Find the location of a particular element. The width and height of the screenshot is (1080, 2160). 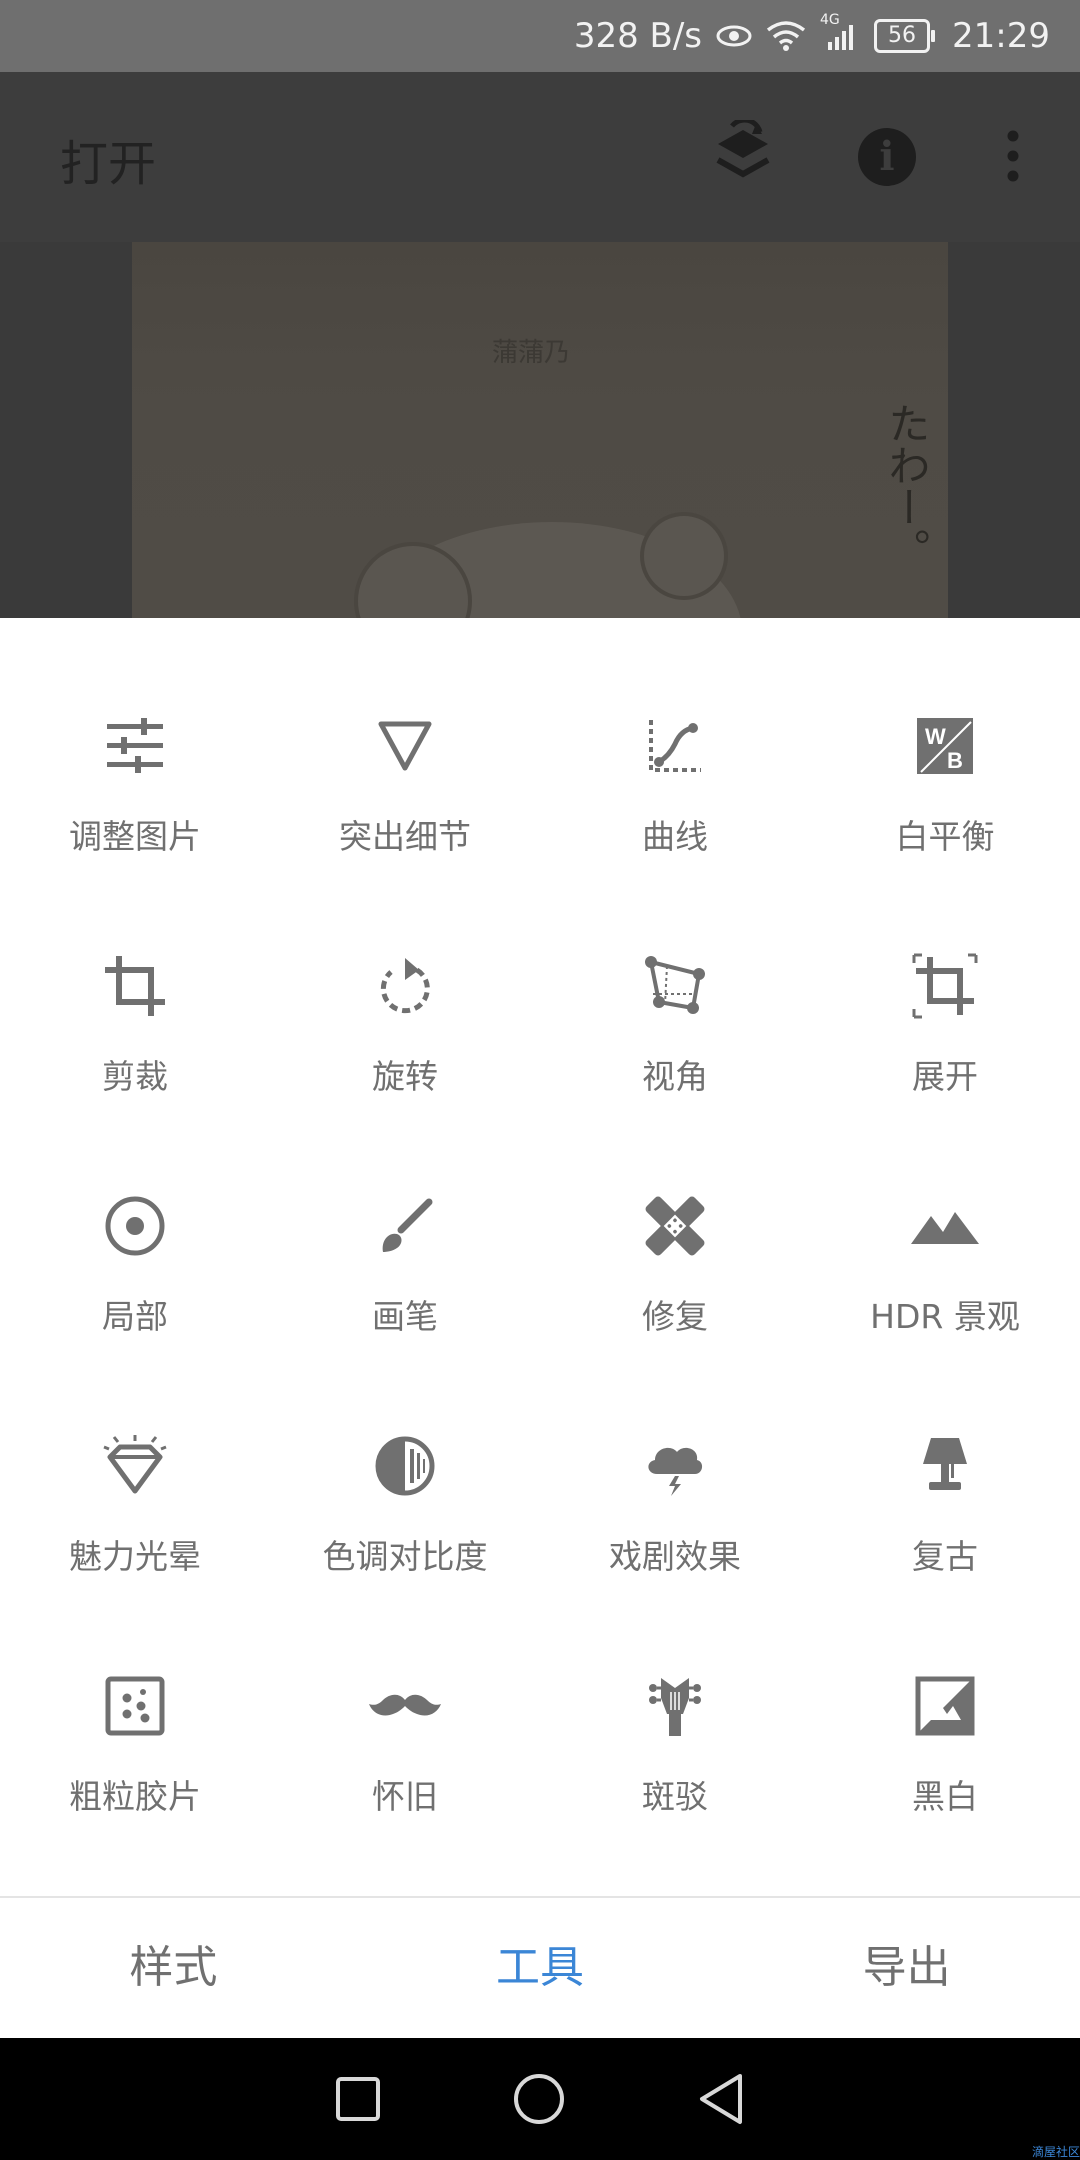

tool-details: 突出细节 is located at coordinates (405, 818).